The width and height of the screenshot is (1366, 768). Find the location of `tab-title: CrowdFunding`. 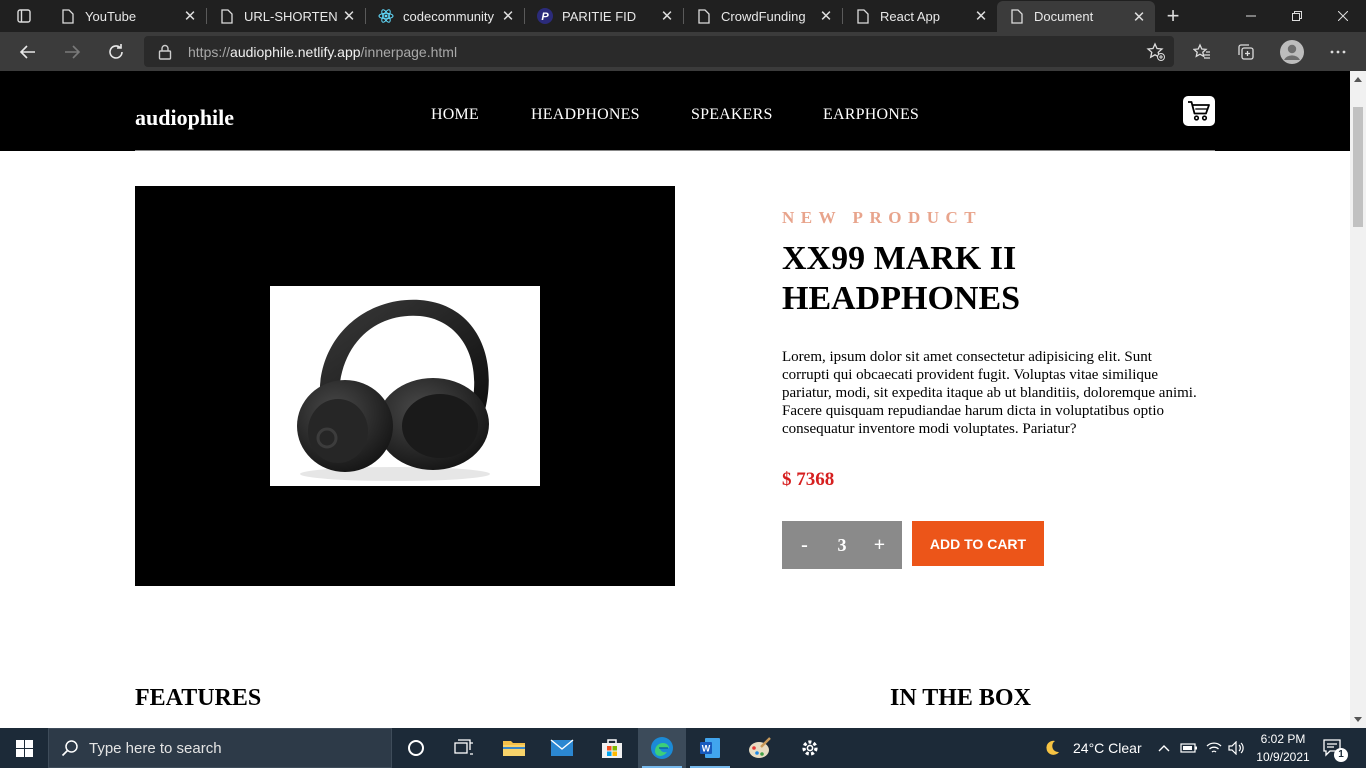

tab-title: CrowdFunding is located at coordinates (763, 16).